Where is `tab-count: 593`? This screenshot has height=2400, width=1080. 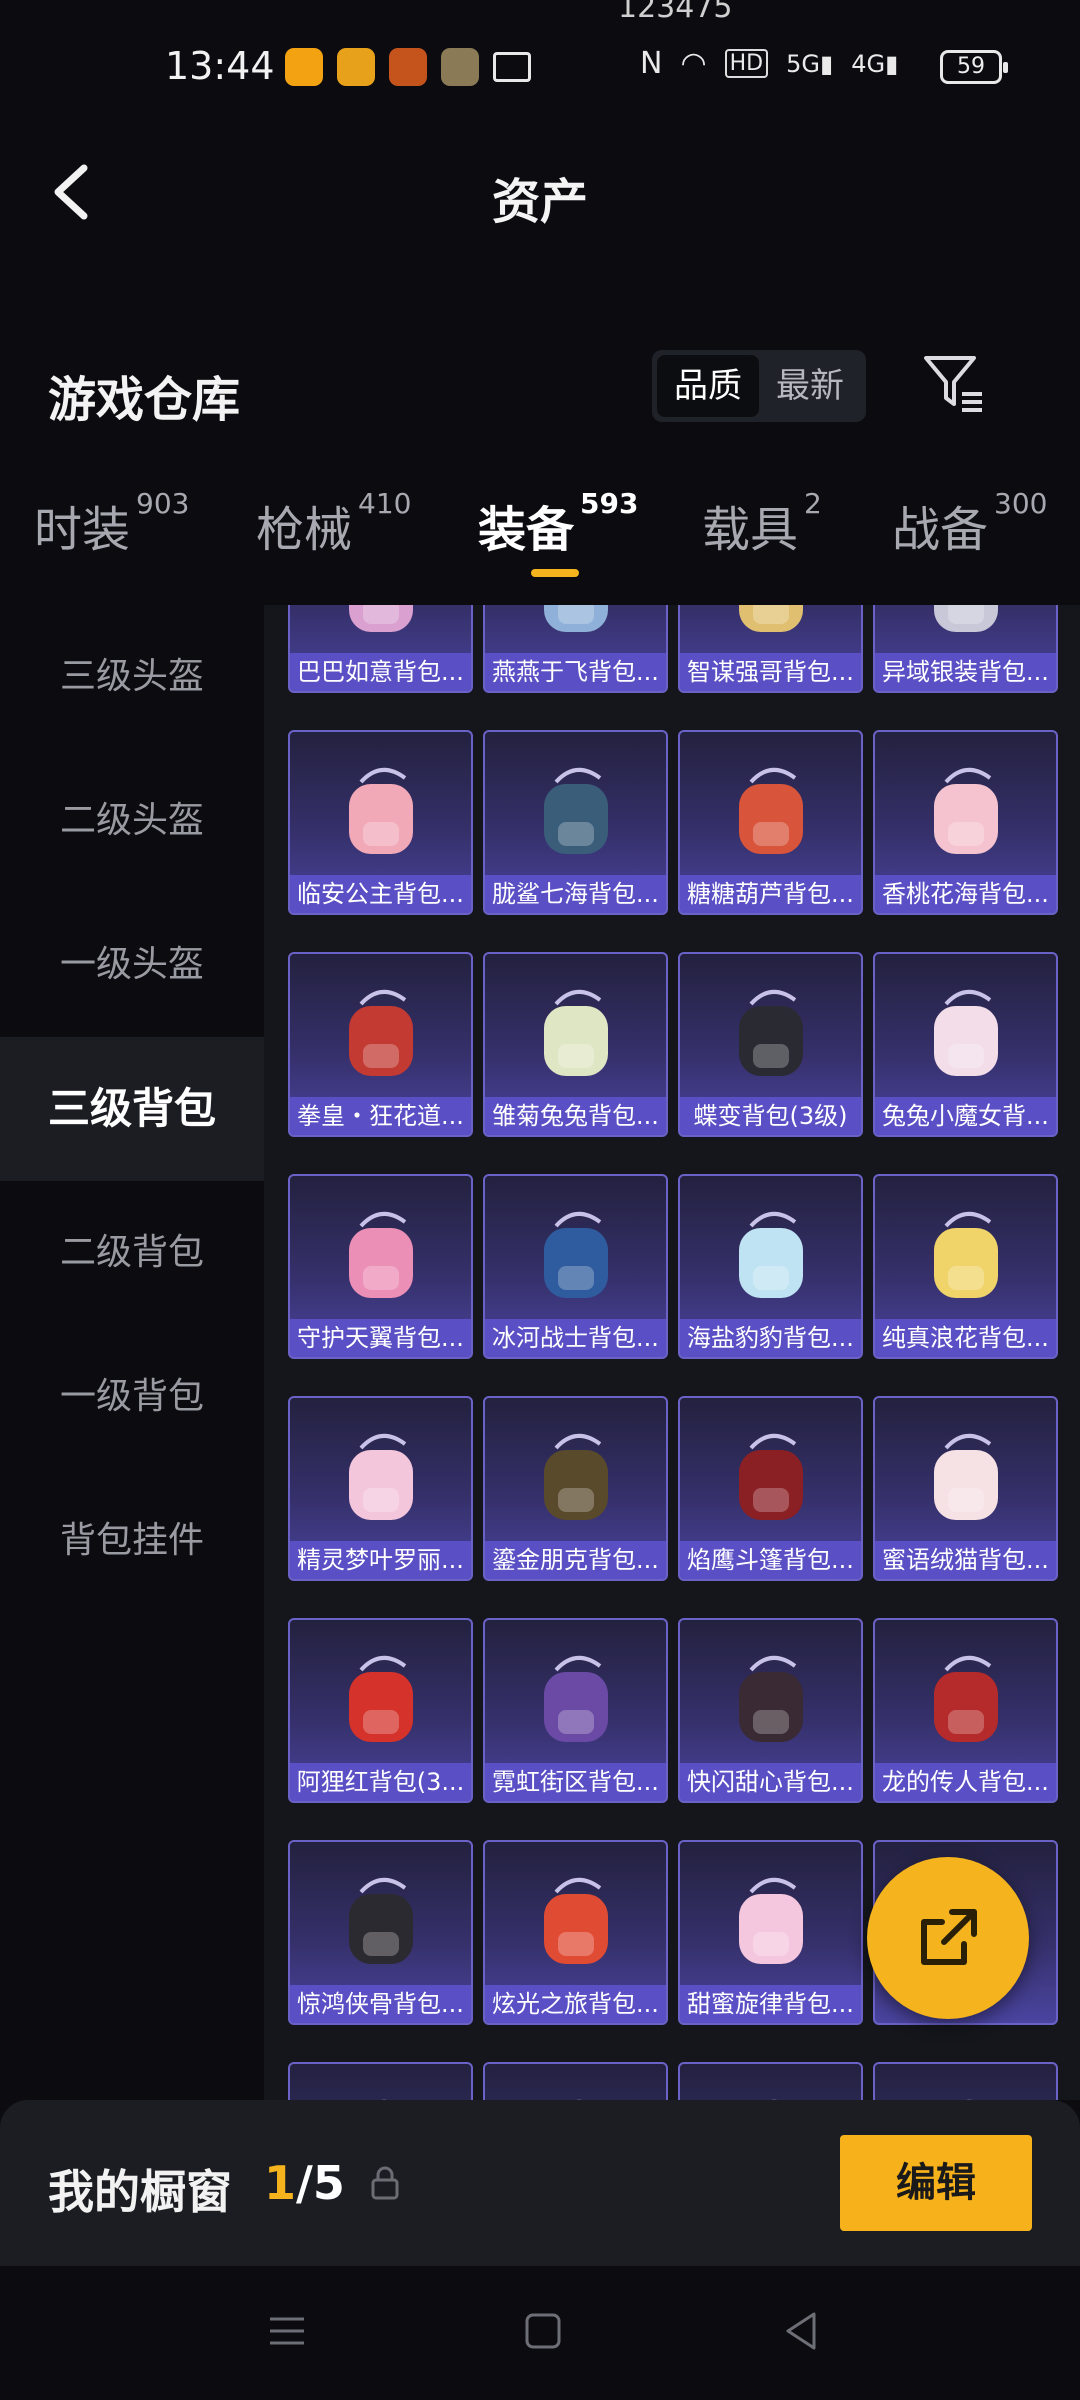 tab-count: 593 is located at coordinates (609, 503).